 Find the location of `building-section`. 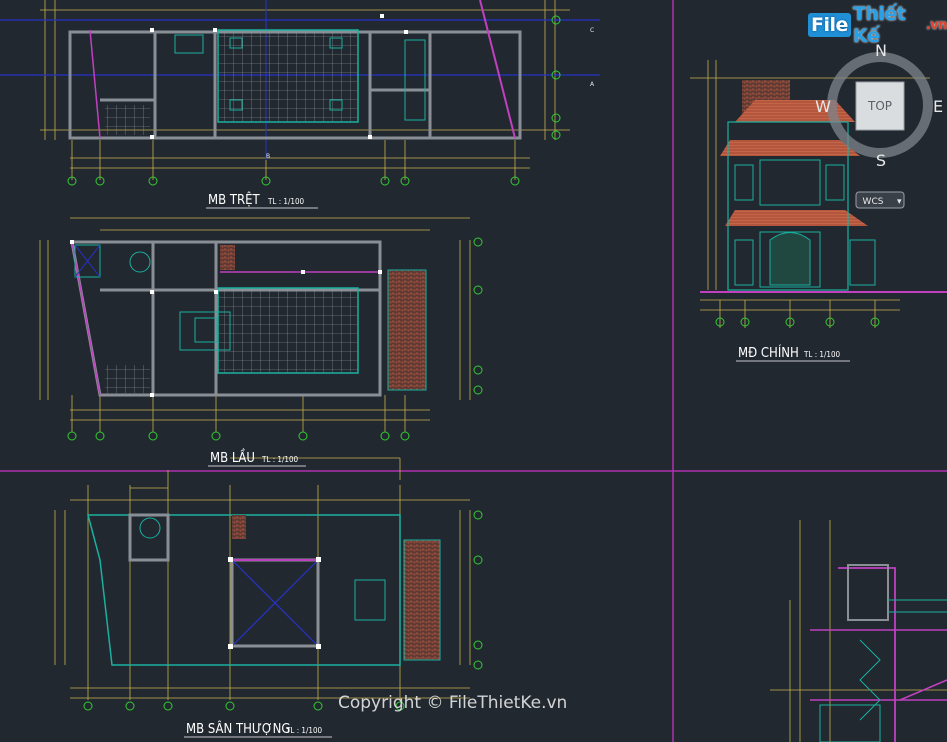

building-section is located at coordinates (858, 631).